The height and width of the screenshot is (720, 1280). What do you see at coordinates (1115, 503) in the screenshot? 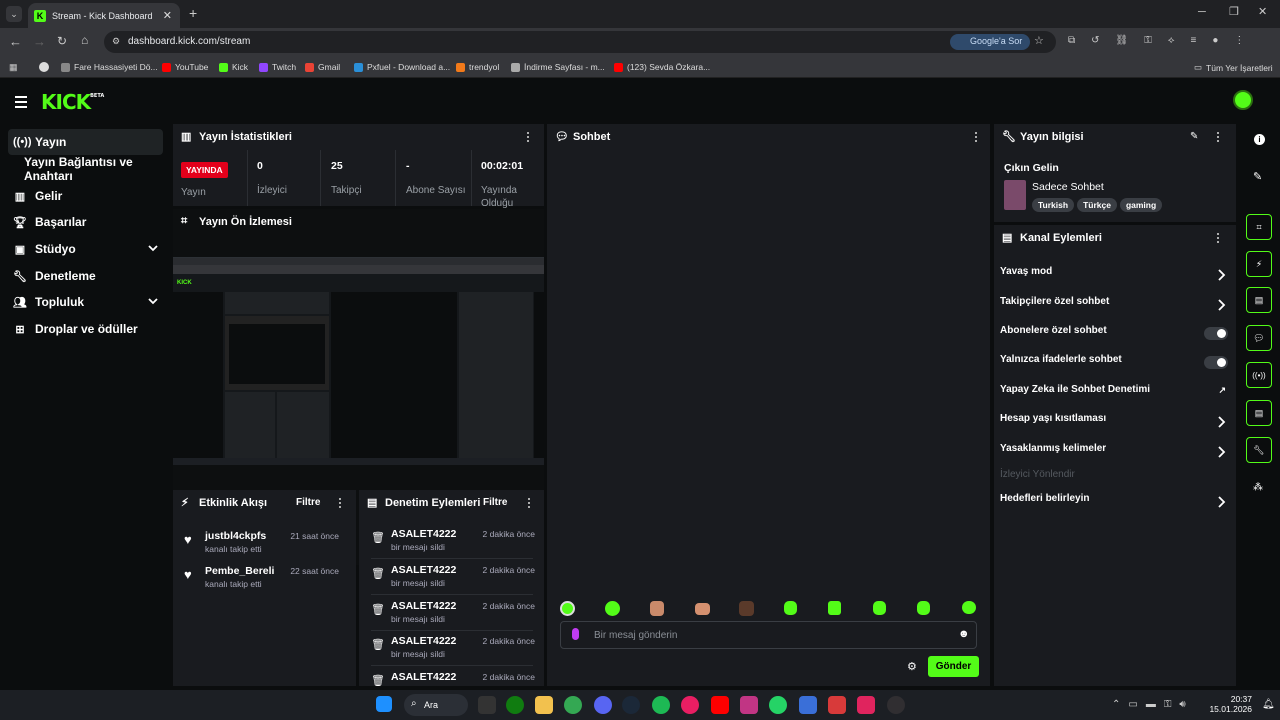
I see `action-set-goals: Hedefleri belirleyin` at bounding box center [1115, 503].